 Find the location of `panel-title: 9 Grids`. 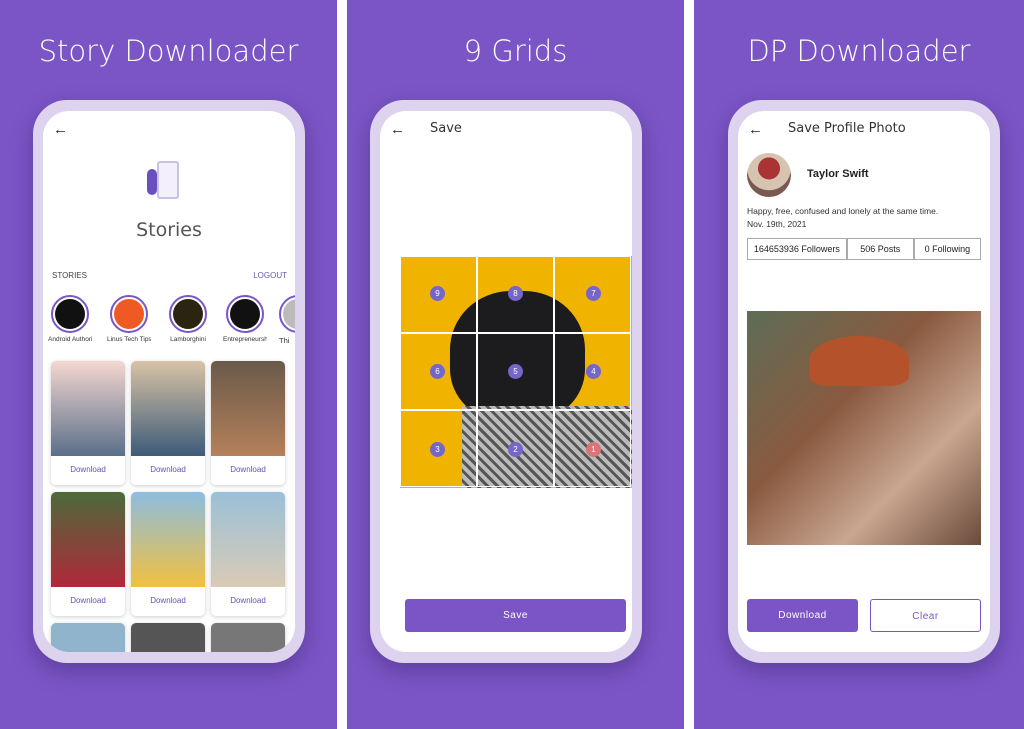

panel-title: 9 Grids is located at coordinates (515, 51).